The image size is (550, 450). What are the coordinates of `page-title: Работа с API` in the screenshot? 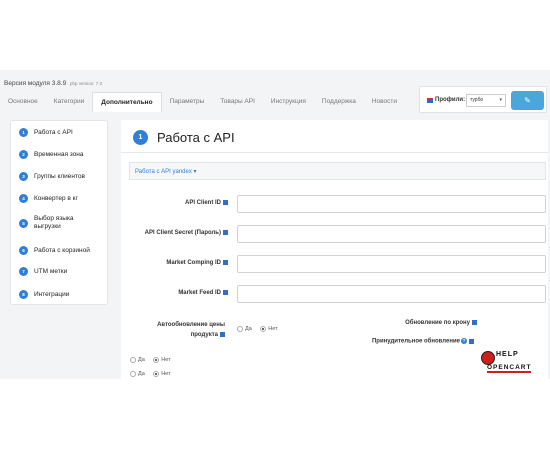 It's located at (196, 137).